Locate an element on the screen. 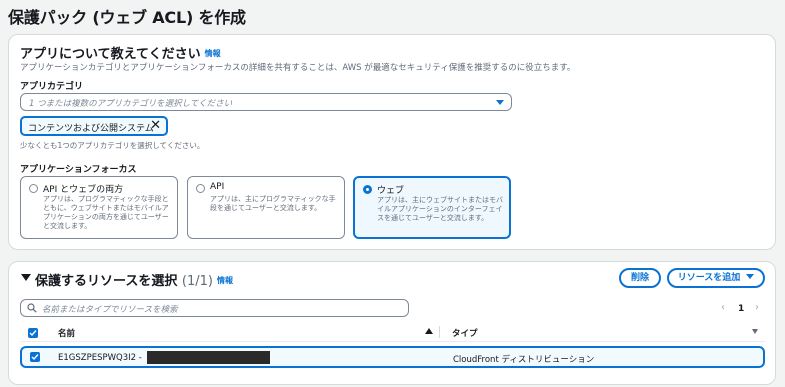  remove-button-label: 削除 is located at coordinates (639, 278).